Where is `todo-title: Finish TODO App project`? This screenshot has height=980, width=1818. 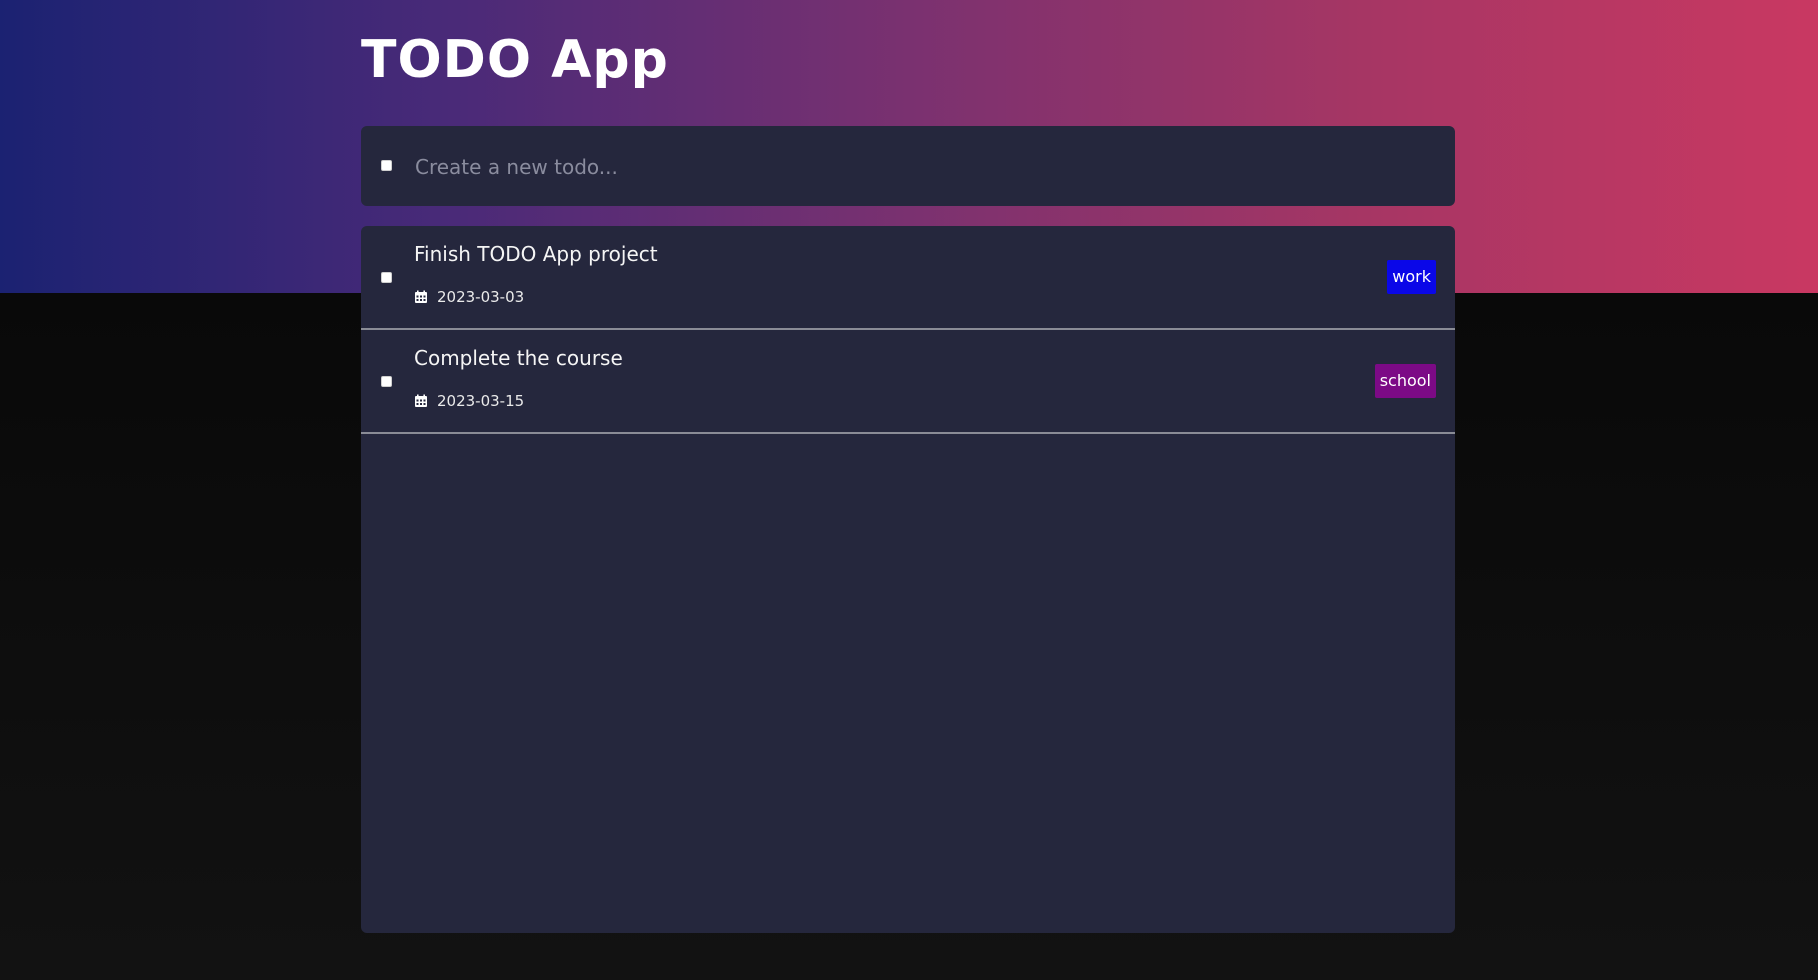 todo-title: Finish TODO App project is located at coordinates (536, 254).